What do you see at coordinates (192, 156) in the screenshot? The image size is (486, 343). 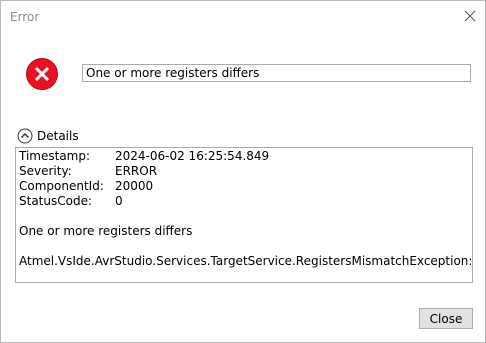 I see `detail-value: 2024-06-02 16:25:54.849` at bounding box center [192, 156].